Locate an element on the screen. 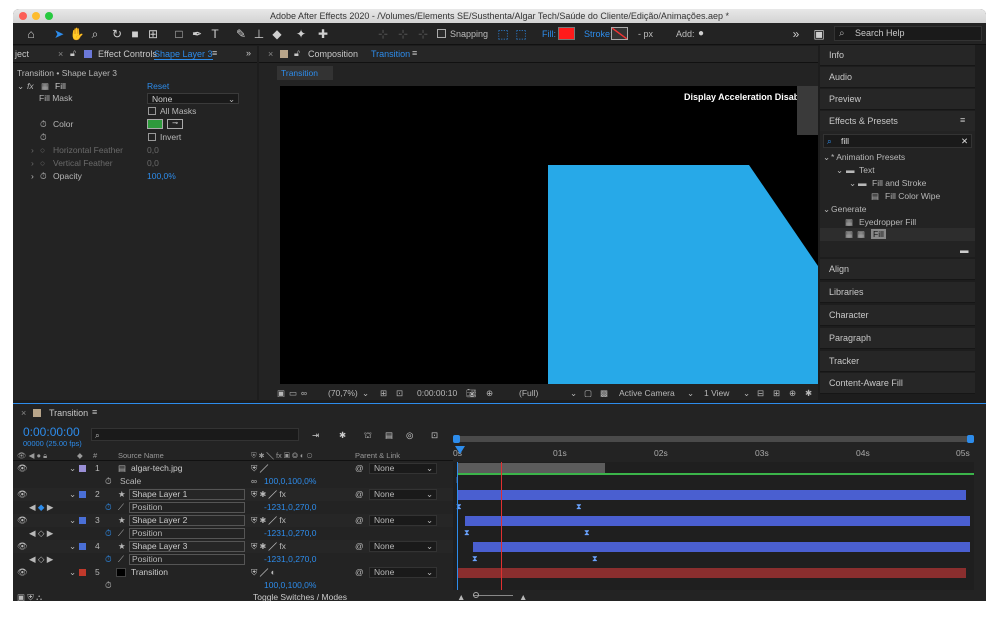 This screenshot has height=617, width=999. views-dropdown: 1 View is located at coordinates (716, 393).